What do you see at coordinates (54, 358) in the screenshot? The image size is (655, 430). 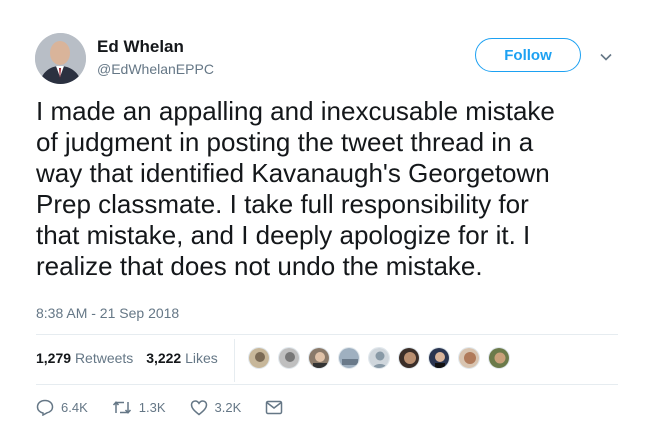 I see `retweets-count: 1,279` at bounding box center [54, 358].